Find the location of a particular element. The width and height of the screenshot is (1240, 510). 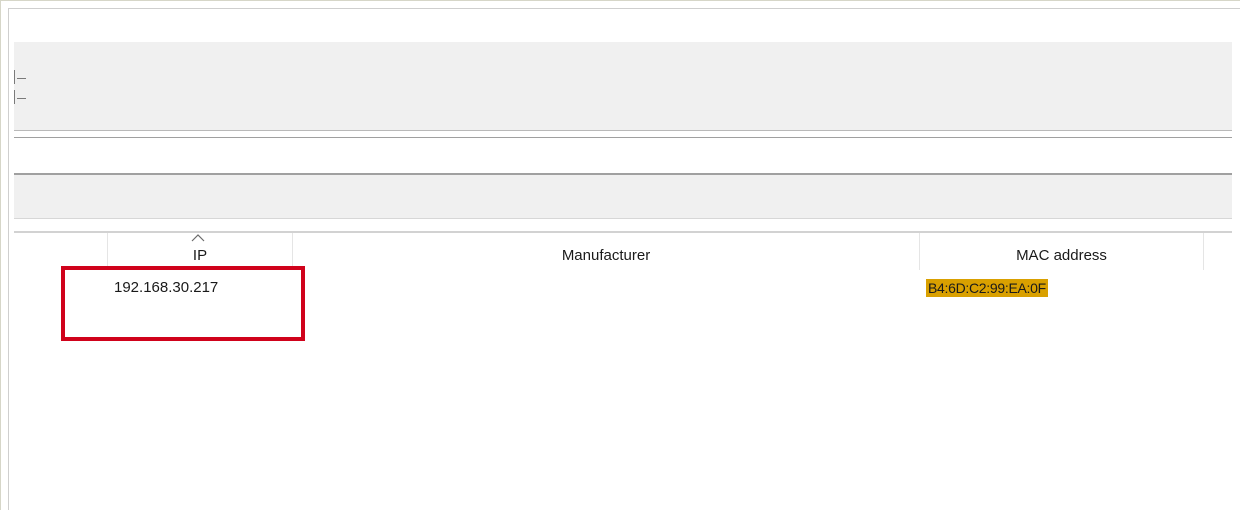

column-header-ip: IP is located at coordinates (200, 251).